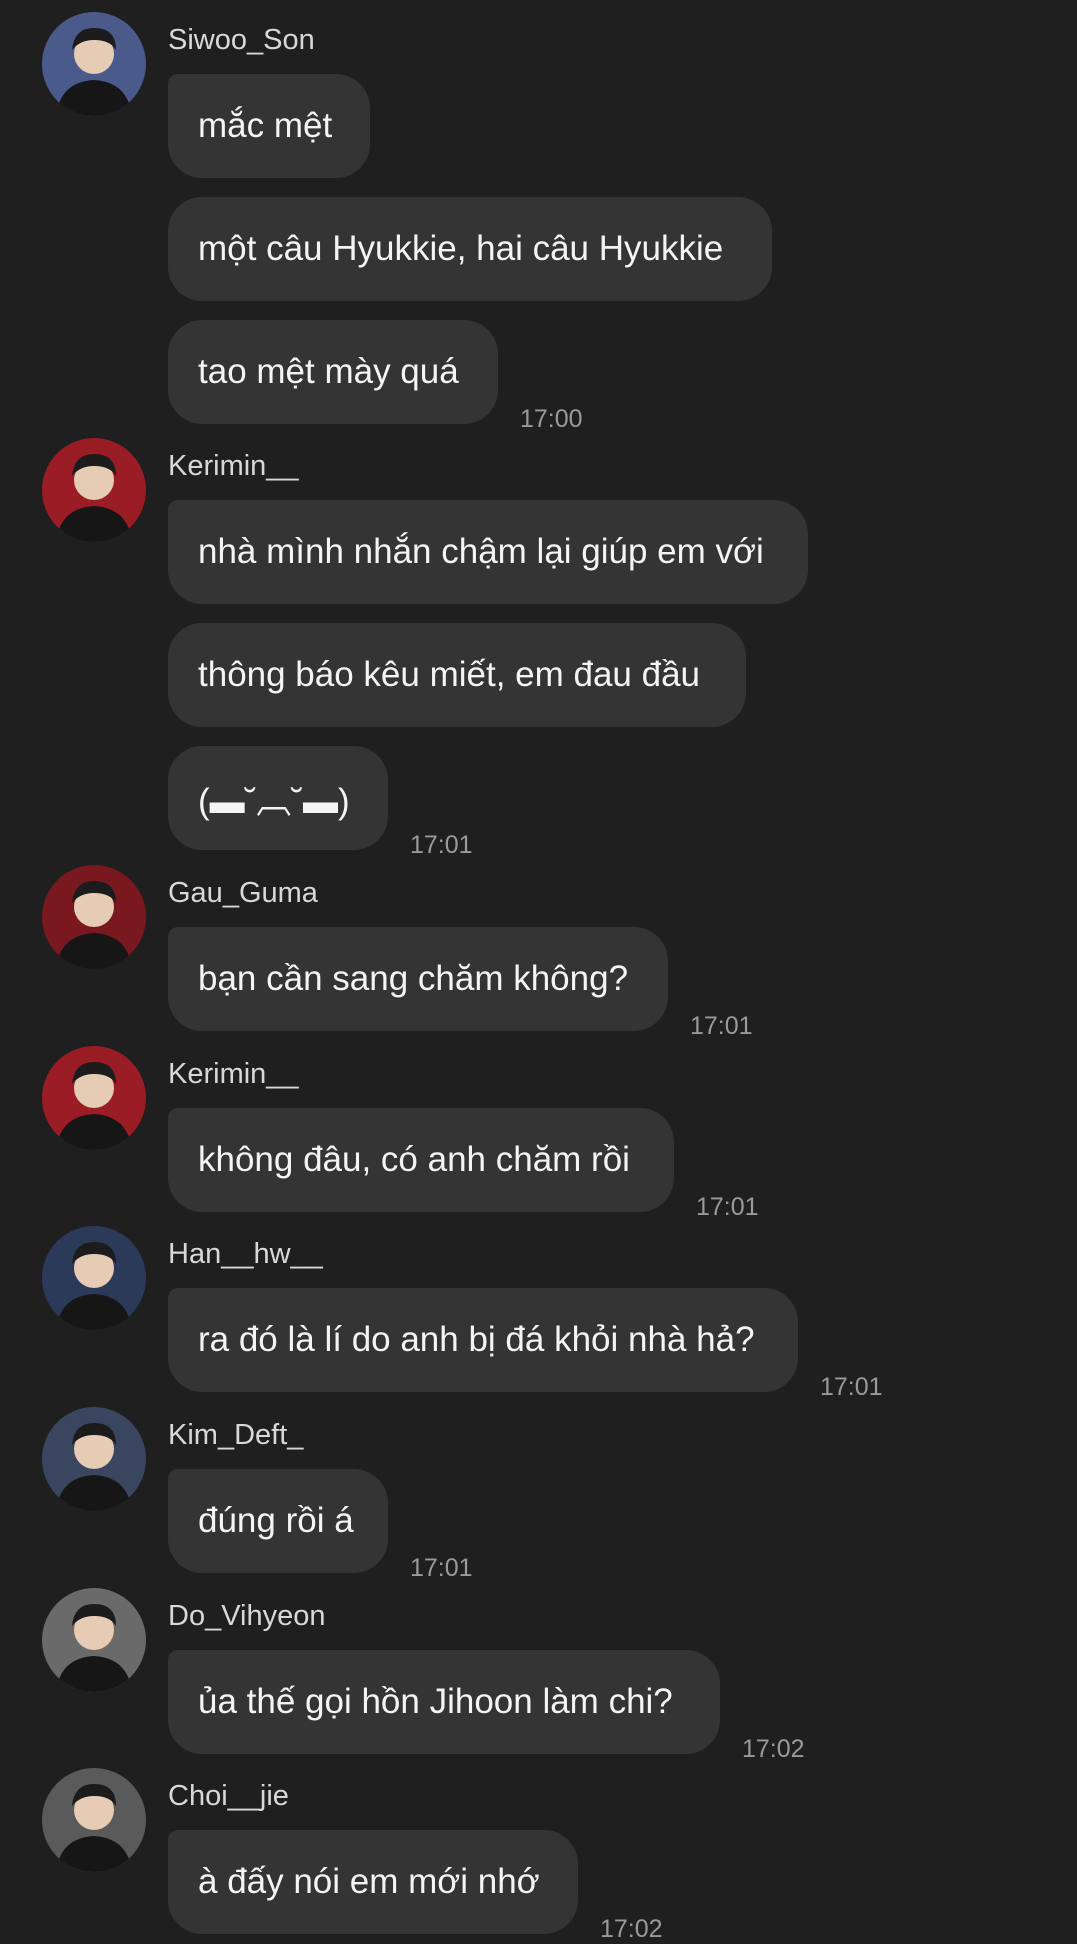 The image size is (1077, 1944). I want to click on avatar-siwoo-son, so click(94, 64).